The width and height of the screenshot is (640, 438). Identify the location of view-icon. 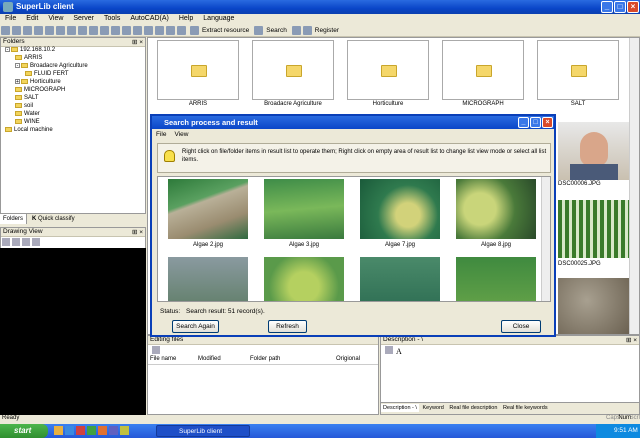
(137, 30).